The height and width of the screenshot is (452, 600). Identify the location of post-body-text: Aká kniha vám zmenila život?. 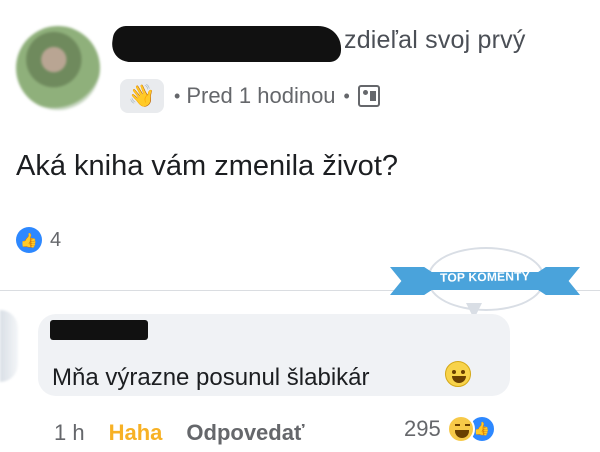
(207, 166).